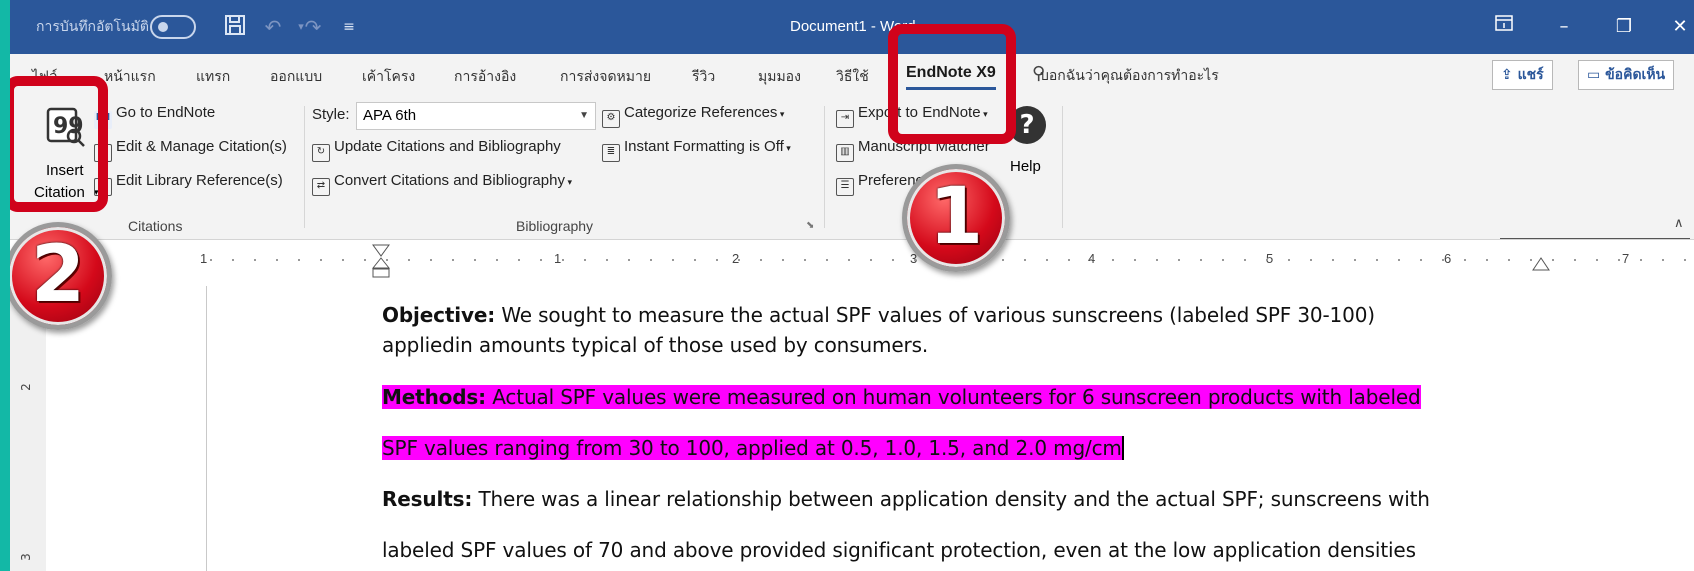 This screenshot has width=1694, height=571. What do you see at coordinates (1626, 75) in the screenshot?
I see `comments-button: ▭ ข้อคิดเห็น` at bounding box center [1626, 75].